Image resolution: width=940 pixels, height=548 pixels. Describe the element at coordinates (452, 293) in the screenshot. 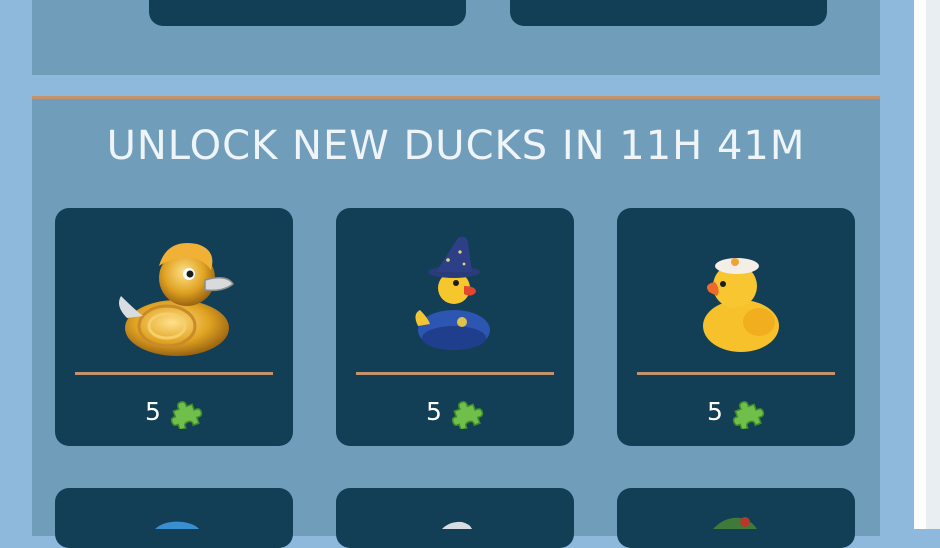

I see `wizard-duck-image` at that location.